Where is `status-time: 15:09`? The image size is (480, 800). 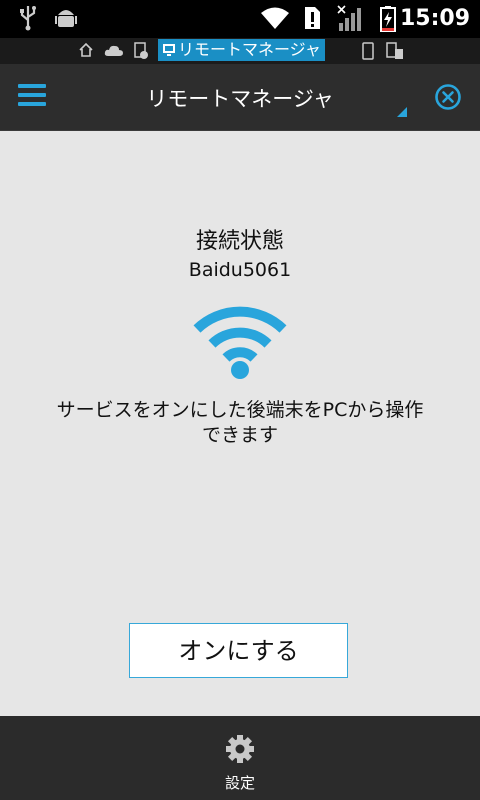 status-time: 15:09 is located at coordinates (434, 18).